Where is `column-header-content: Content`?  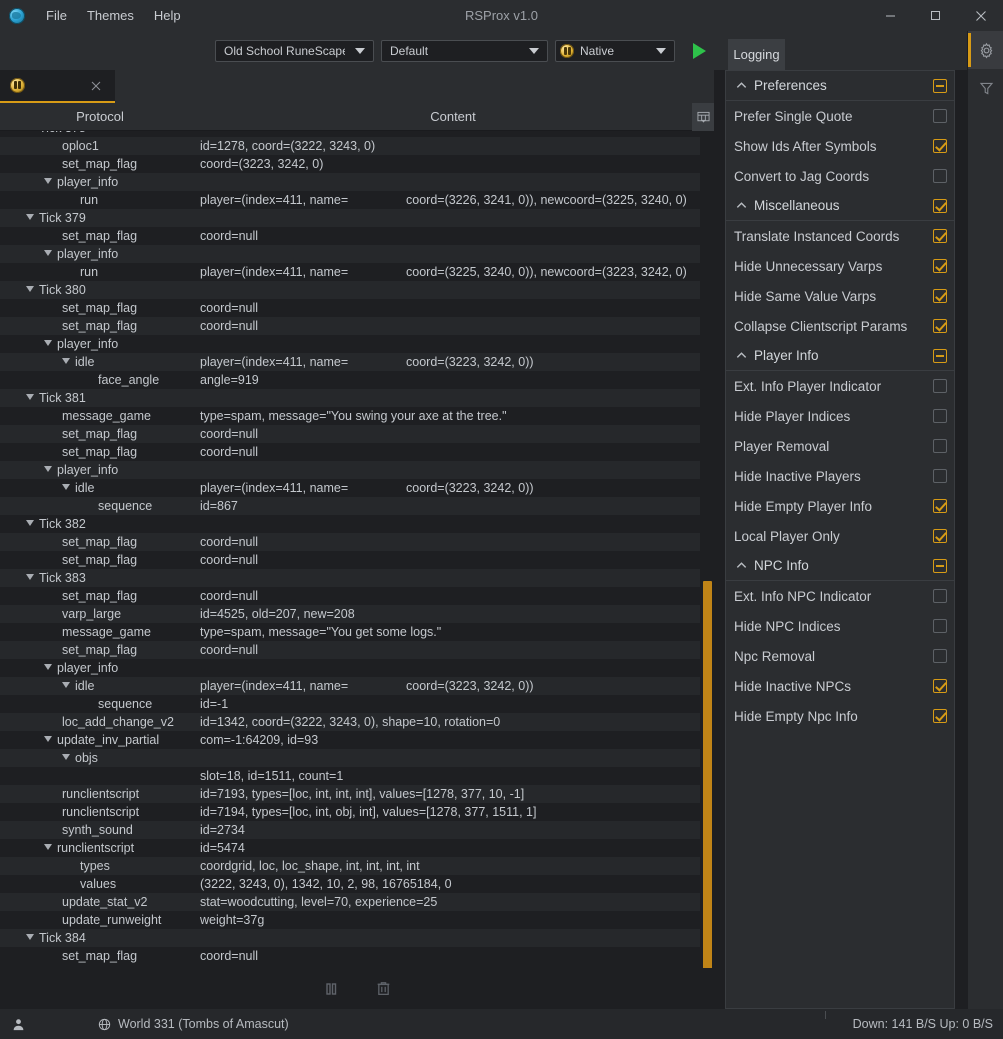
column-header-content: Content is located at coordinates (453, 117).